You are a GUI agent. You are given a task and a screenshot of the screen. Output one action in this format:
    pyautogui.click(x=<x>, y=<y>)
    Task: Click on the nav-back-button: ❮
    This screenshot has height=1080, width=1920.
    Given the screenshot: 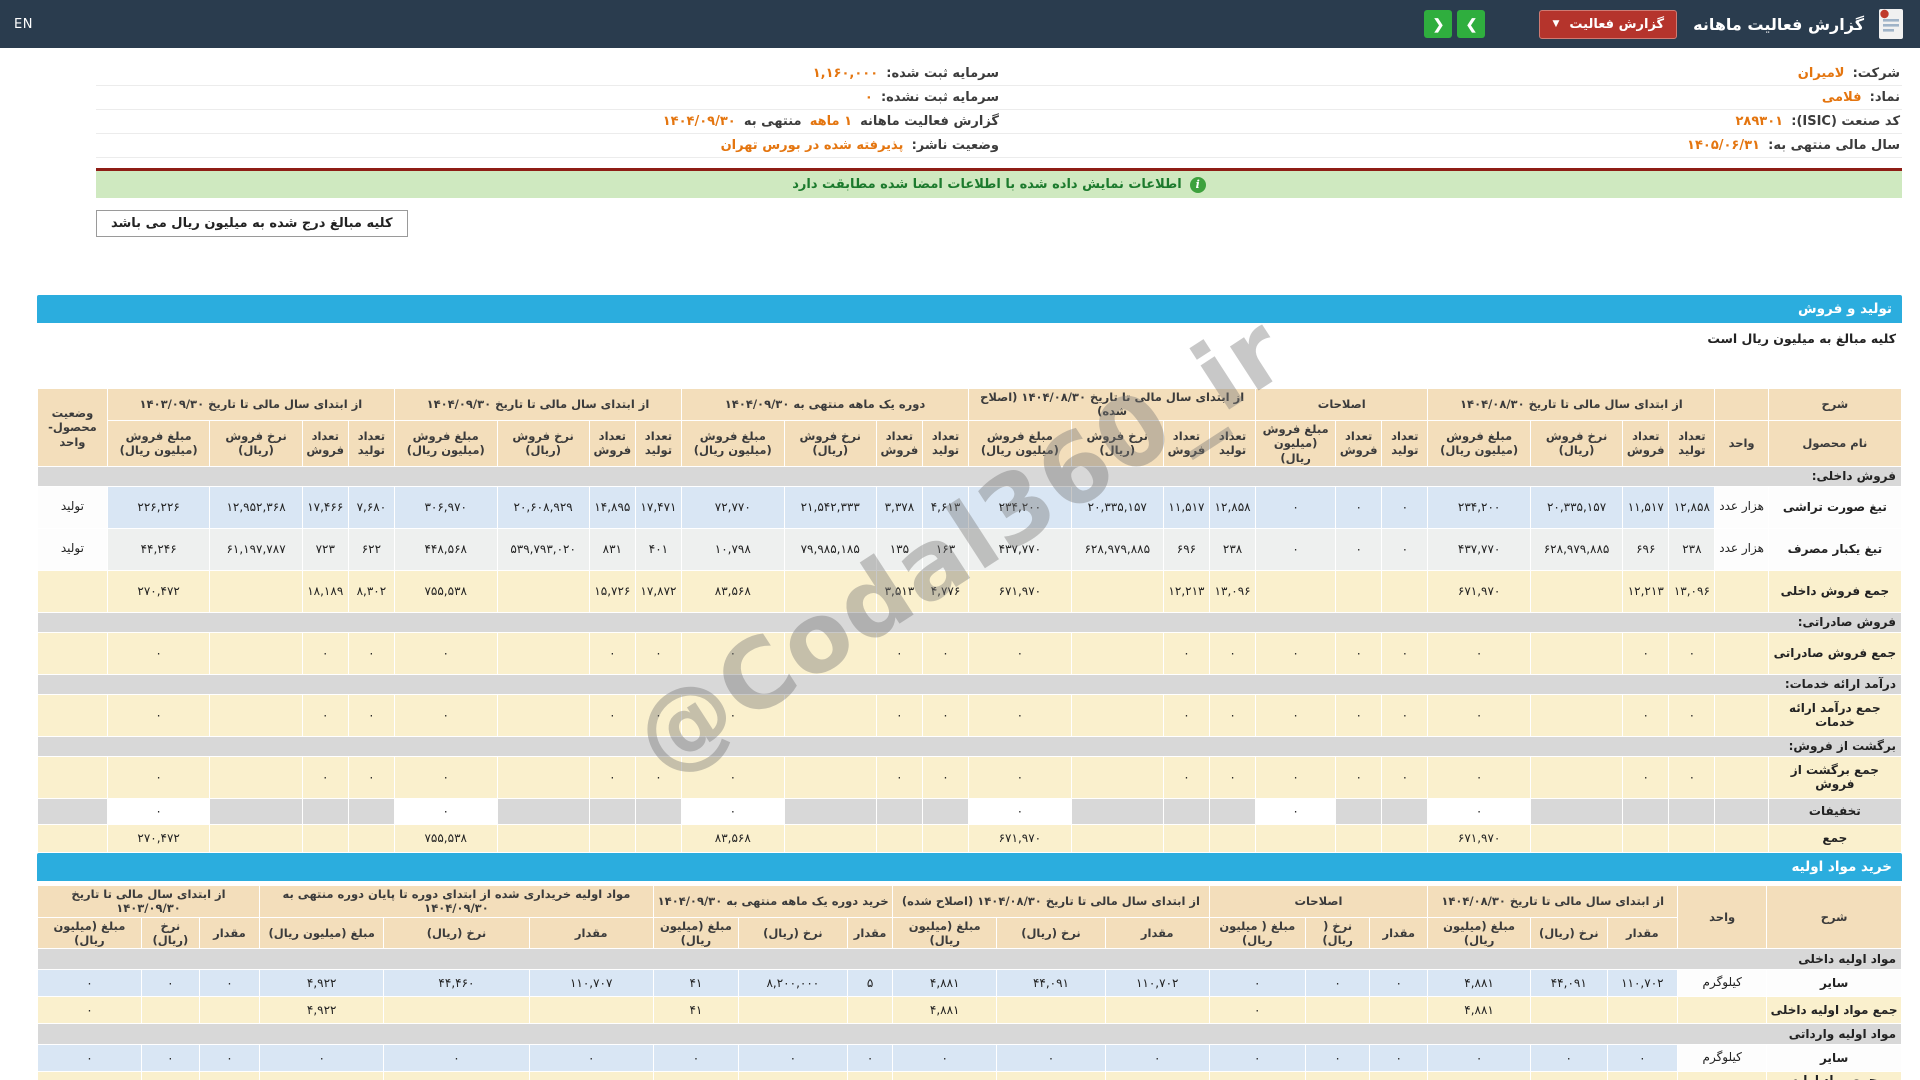 What is the action you would take?
    pyautogui.click(x=1438, y=24)
    